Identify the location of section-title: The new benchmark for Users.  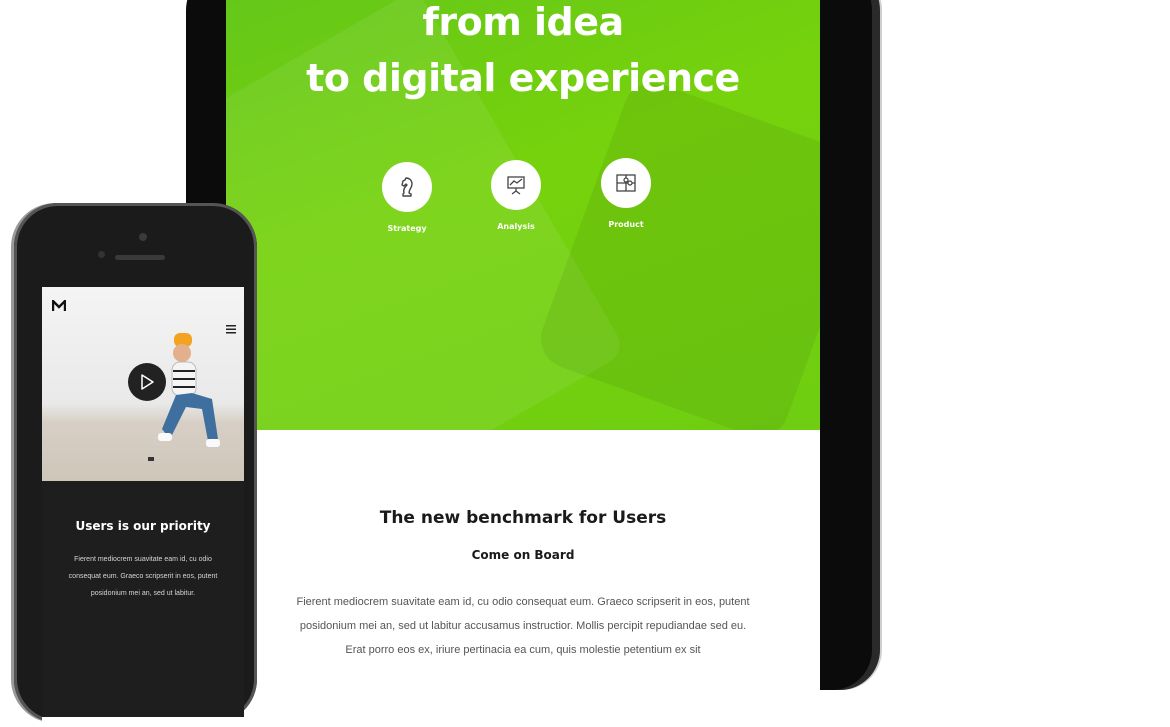
(523, 518).